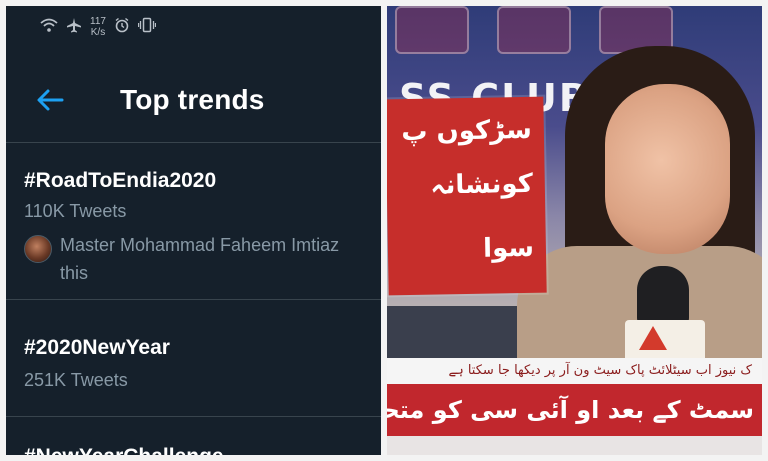 This screenshot has width=768, height=461. Describe the element at coordinates (75, 211) in the screenshot. I see `trend-tweet-count: 110K Tweets` at that location.